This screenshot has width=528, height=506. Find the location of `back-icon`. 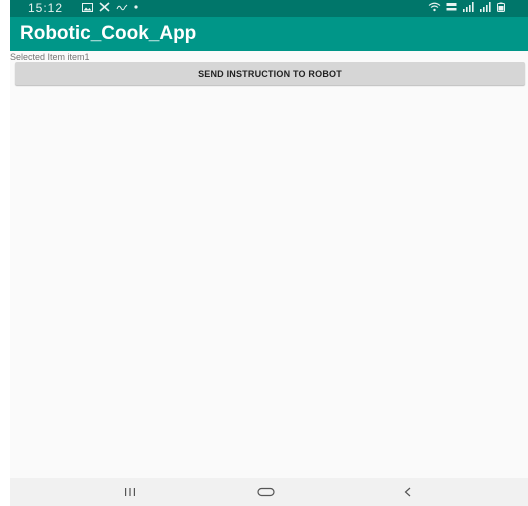

back-icon is located at coordinates (407, 492).